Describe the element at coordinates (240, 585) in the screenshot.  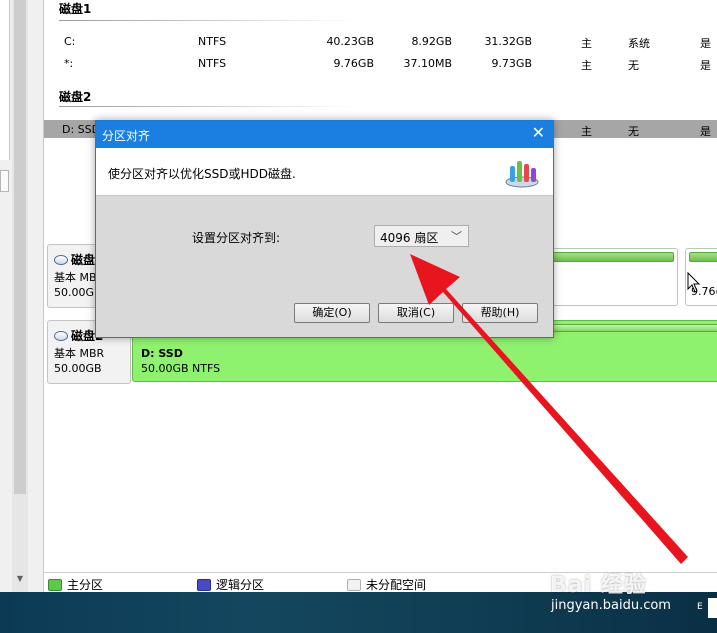
I see `legend-label: 逻辑分区` at that location.